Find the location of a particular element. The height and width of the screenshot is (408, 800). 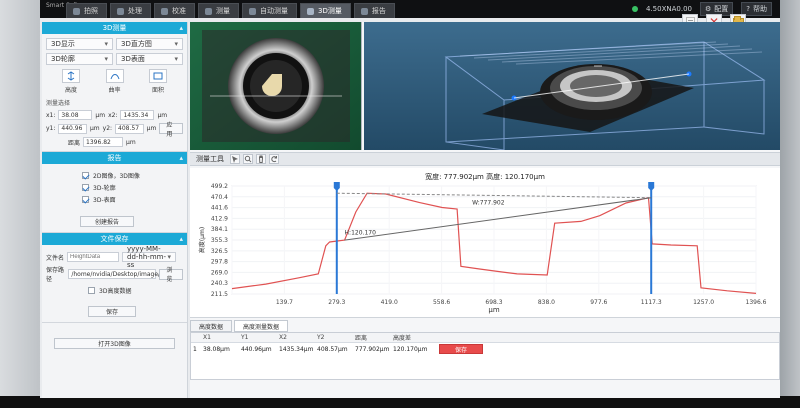

tool-cursor is located at coordinates (235, 159).